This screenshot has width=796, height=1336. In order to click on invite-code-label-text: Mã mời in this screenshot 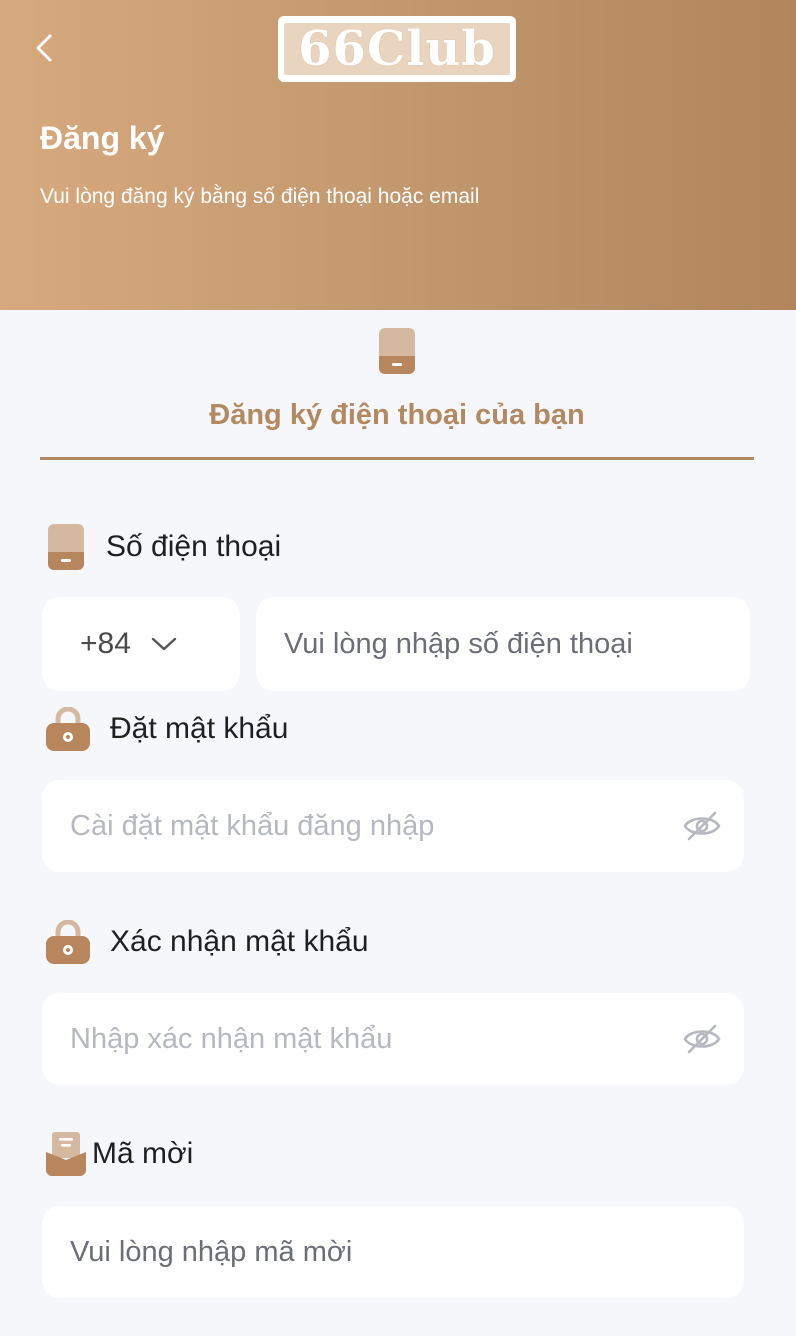, I will do `click(143, 1153)`.